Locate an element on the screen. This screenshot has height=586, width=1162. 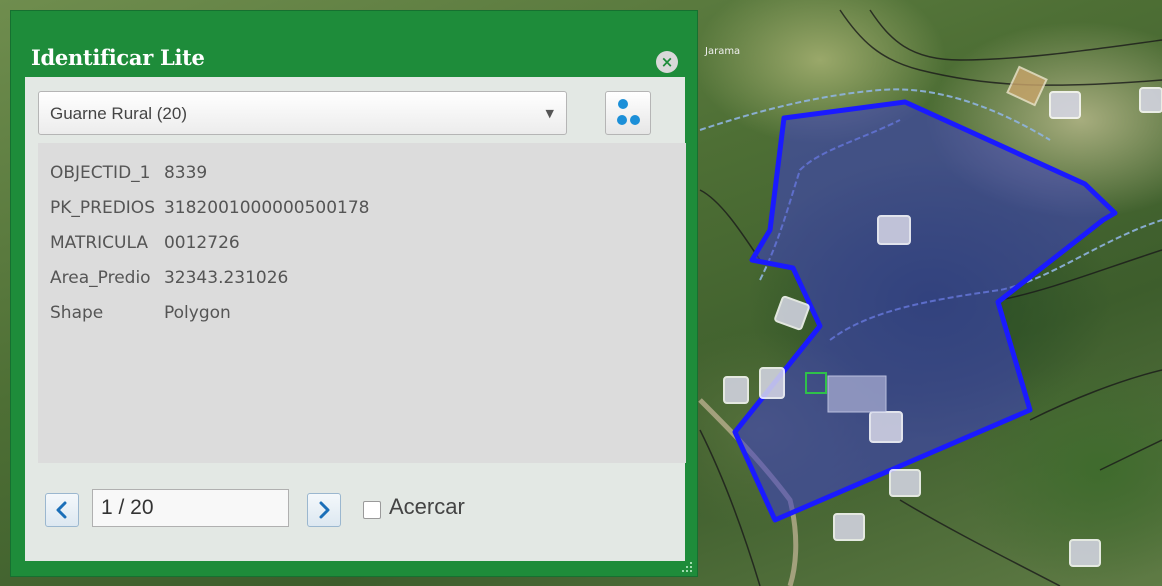
layer-select-value: Guarne Rural (20) is located at coordinates (119, 113).